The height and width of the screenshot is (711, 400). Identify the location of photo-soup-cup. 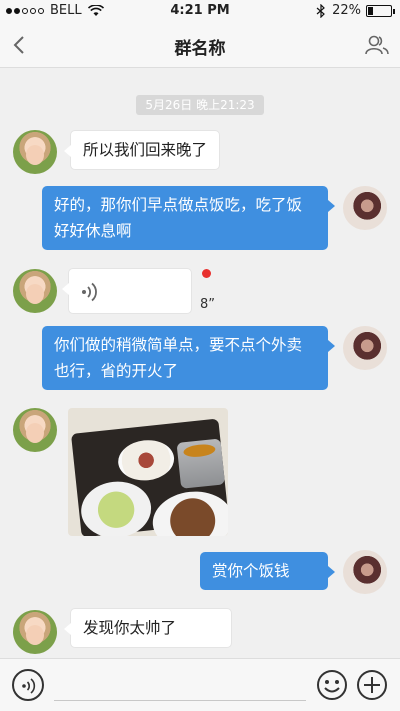
(201, 463).